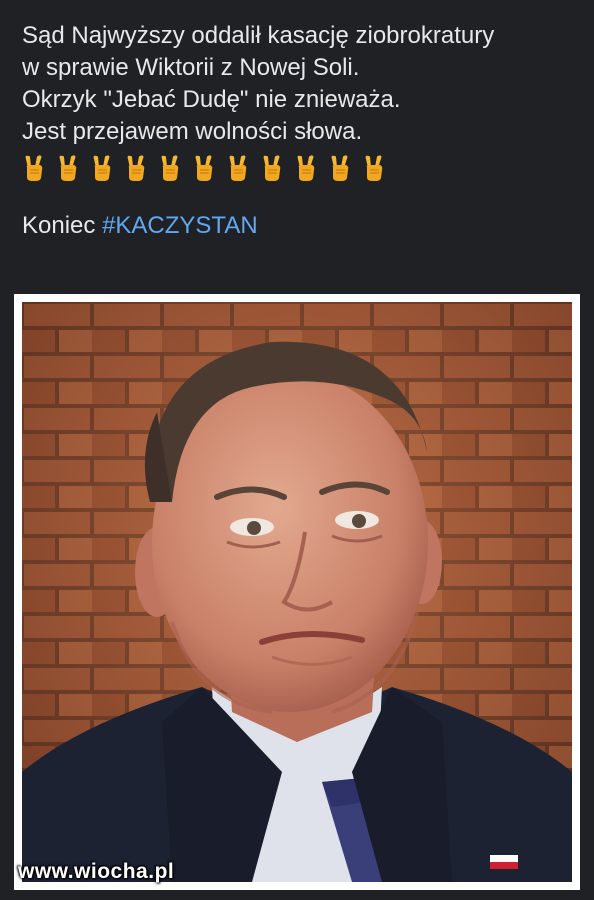 The width and height of the screenshot is (594, 900). I want to click on hashtag-link: #KACZYSTAN, so click(180, 225).